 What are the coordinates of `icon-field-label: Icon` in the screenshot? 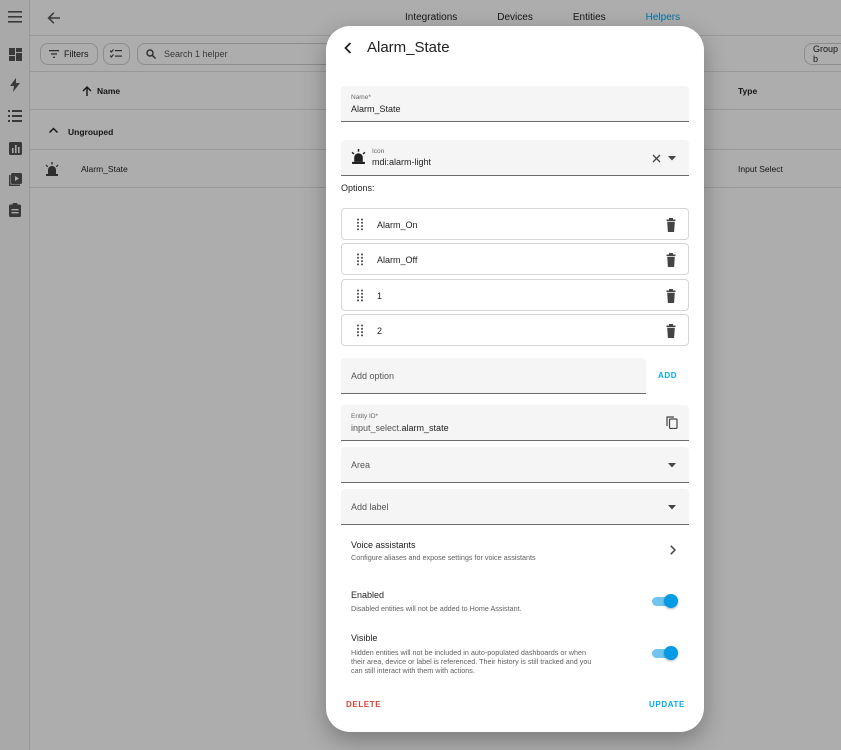 It's located at (378, 151).